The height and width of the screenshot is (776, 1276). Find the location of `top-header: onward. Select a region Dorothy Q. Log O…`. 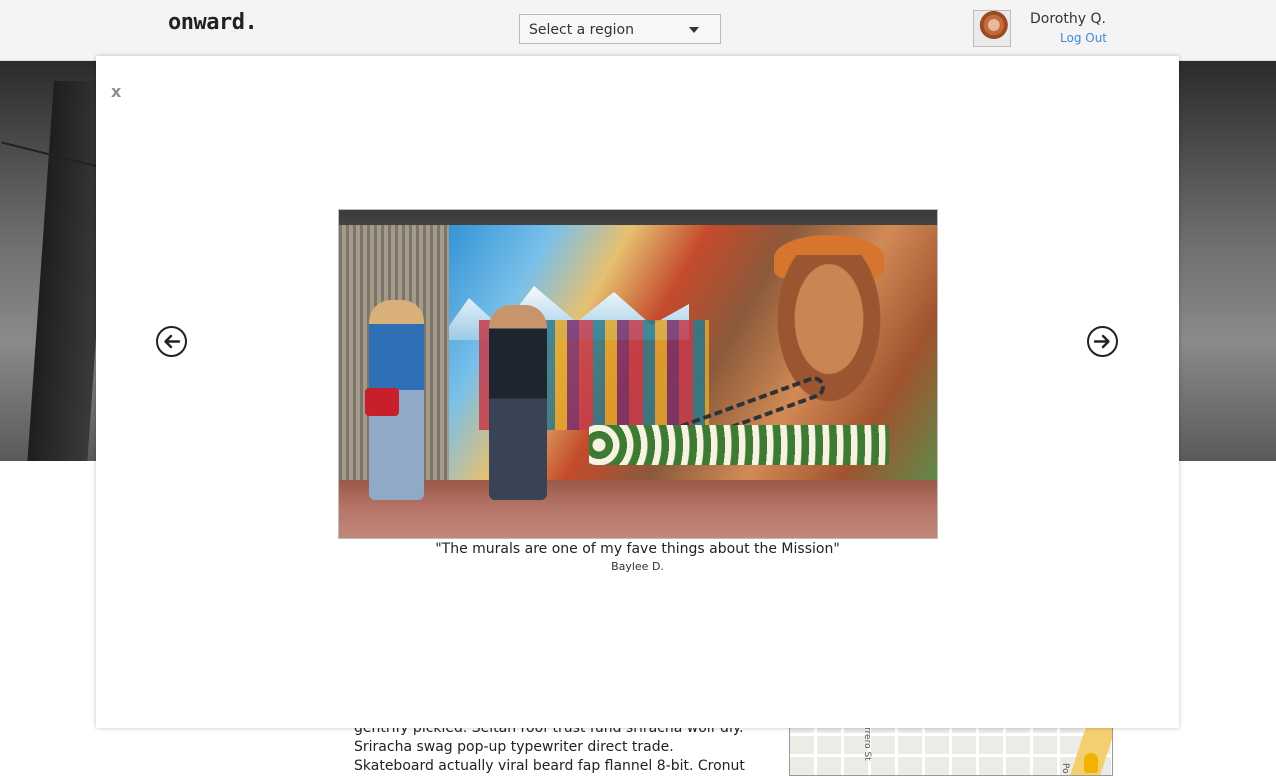

top-header: onward. Select a region Dorothy Q. Log O… is located at coordinates (638, 30).